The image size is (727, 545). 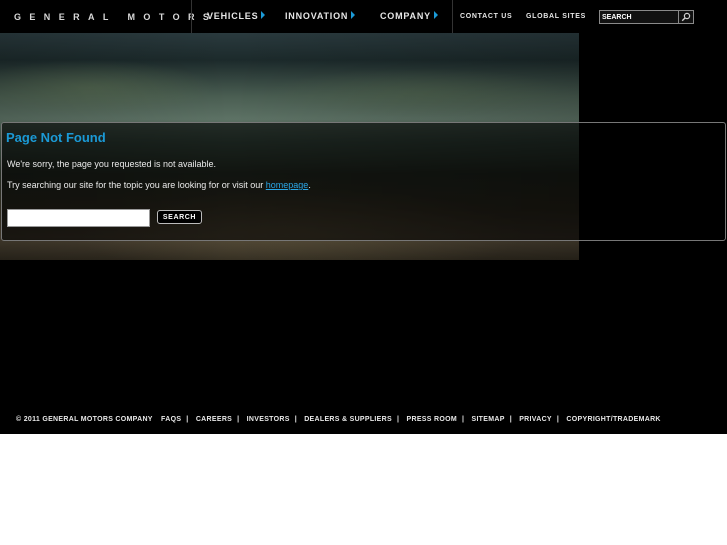 What do you see at coordinates (535, 419) in the screenshot?
I see `footer-privacy: PRIVACY` at bounding box center [535, 419].